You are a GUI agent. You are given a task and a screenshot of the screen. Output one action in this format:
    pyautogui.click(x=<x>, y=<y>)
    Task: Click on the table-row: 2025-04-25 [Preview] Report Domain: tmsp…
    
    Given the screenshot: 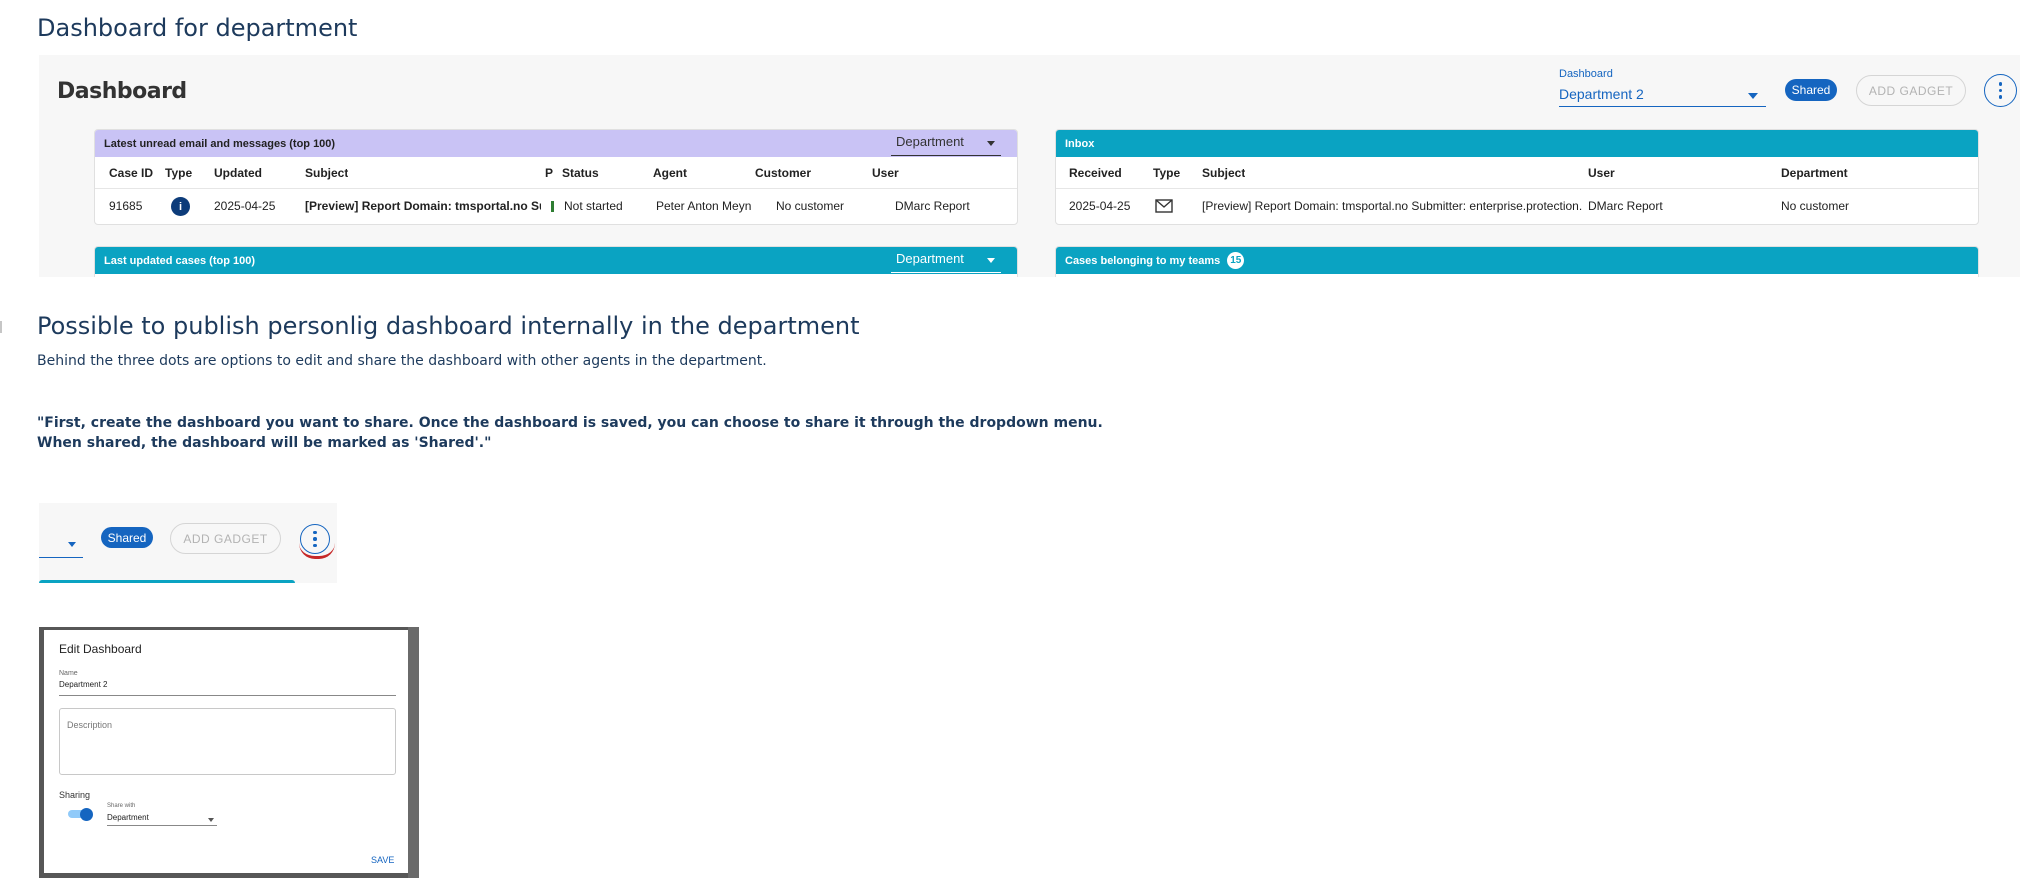 What is the action you would take?
    pyautogui.click(x=1517, y=206)
    